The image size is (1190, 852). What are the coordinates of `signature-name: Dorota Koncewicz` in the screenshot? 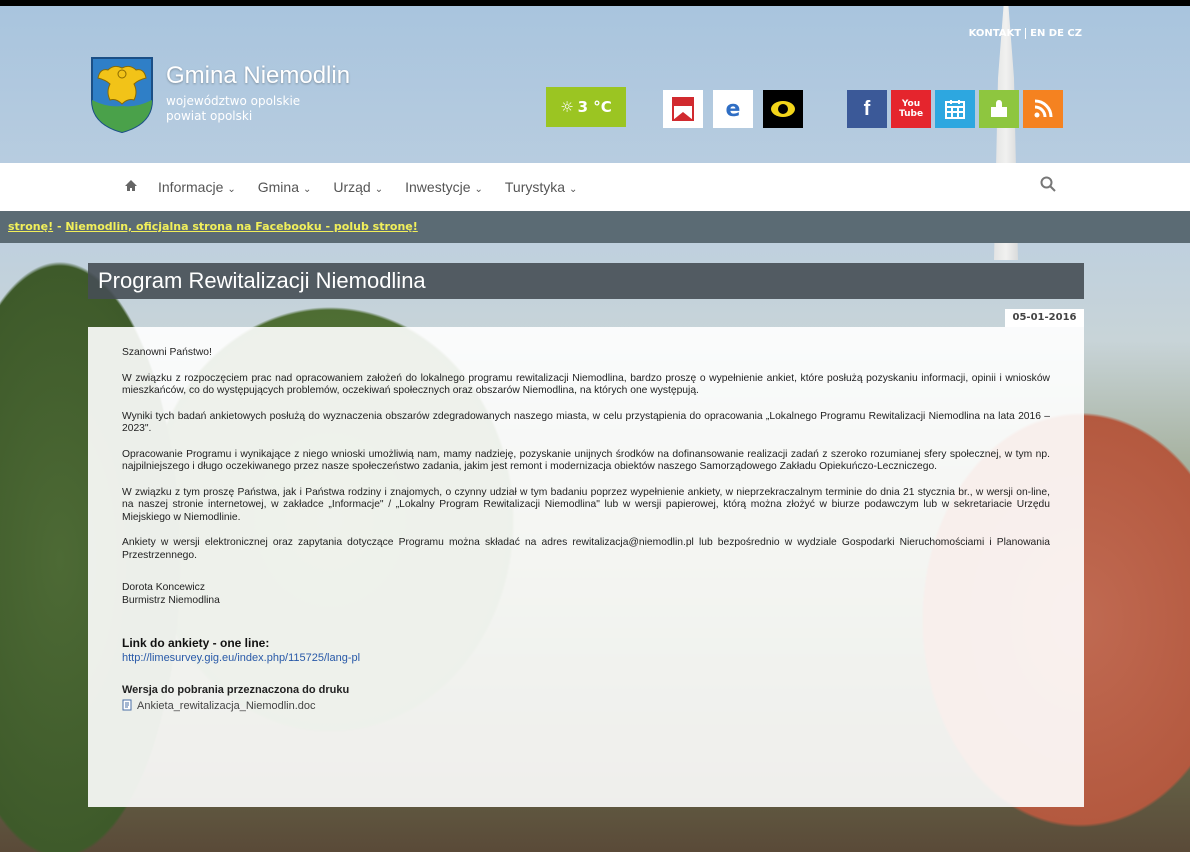 It's located at (163, 587).